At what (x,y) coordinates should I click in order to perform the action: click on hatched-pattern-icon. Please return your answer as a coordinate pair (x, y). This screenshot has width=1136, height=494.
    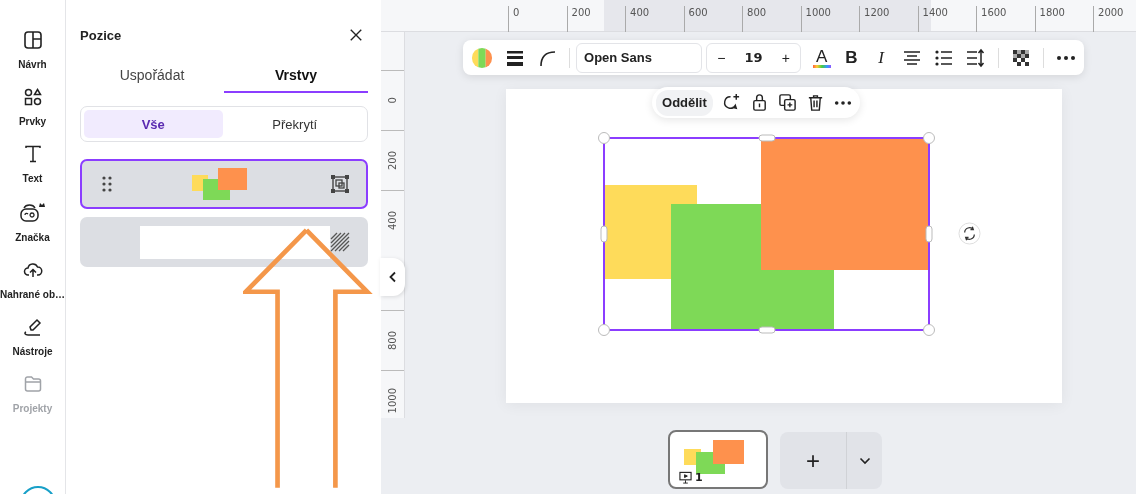
    Looking at the image, I should click on (340, 242).